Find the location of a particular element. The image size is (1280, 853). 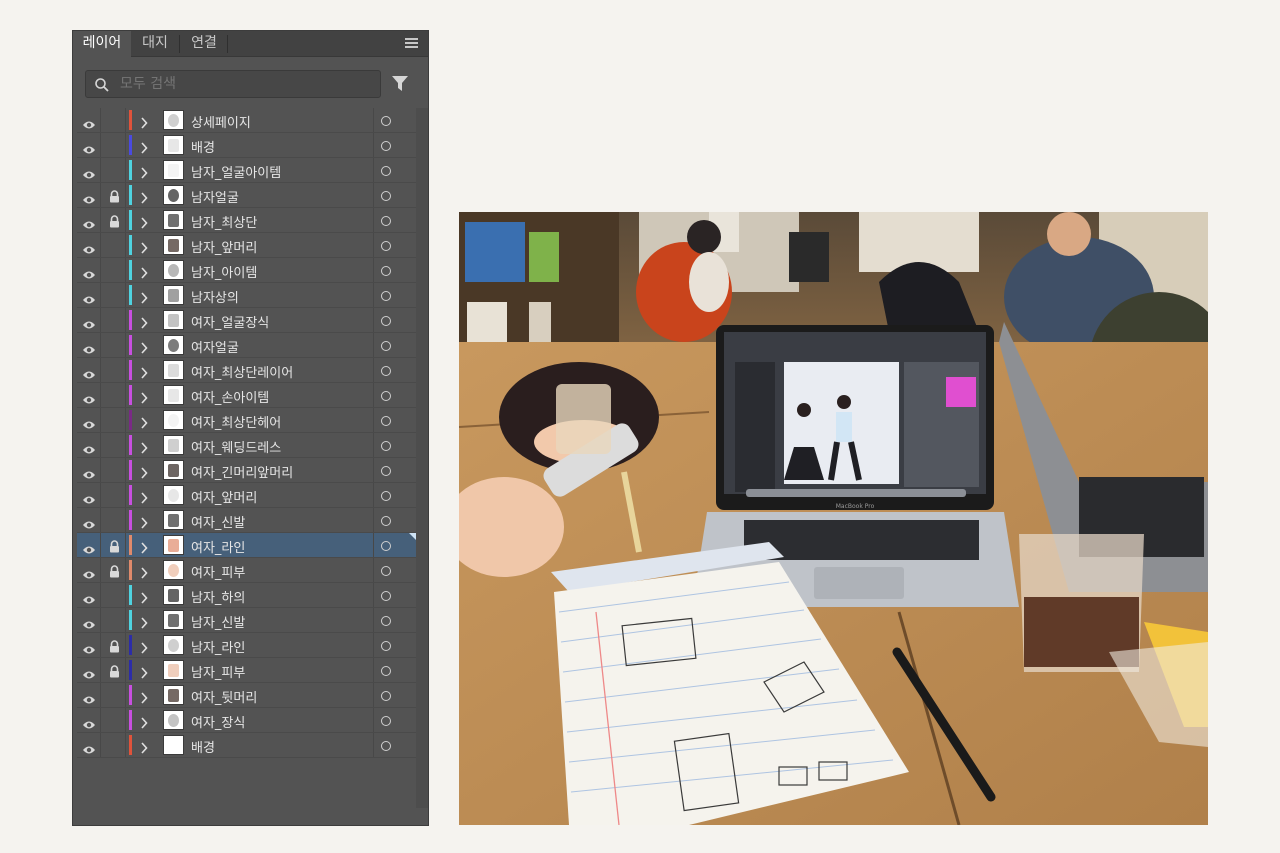

layer-name: 여자_긴머리앞머리 is located at coordinates (242, 471).